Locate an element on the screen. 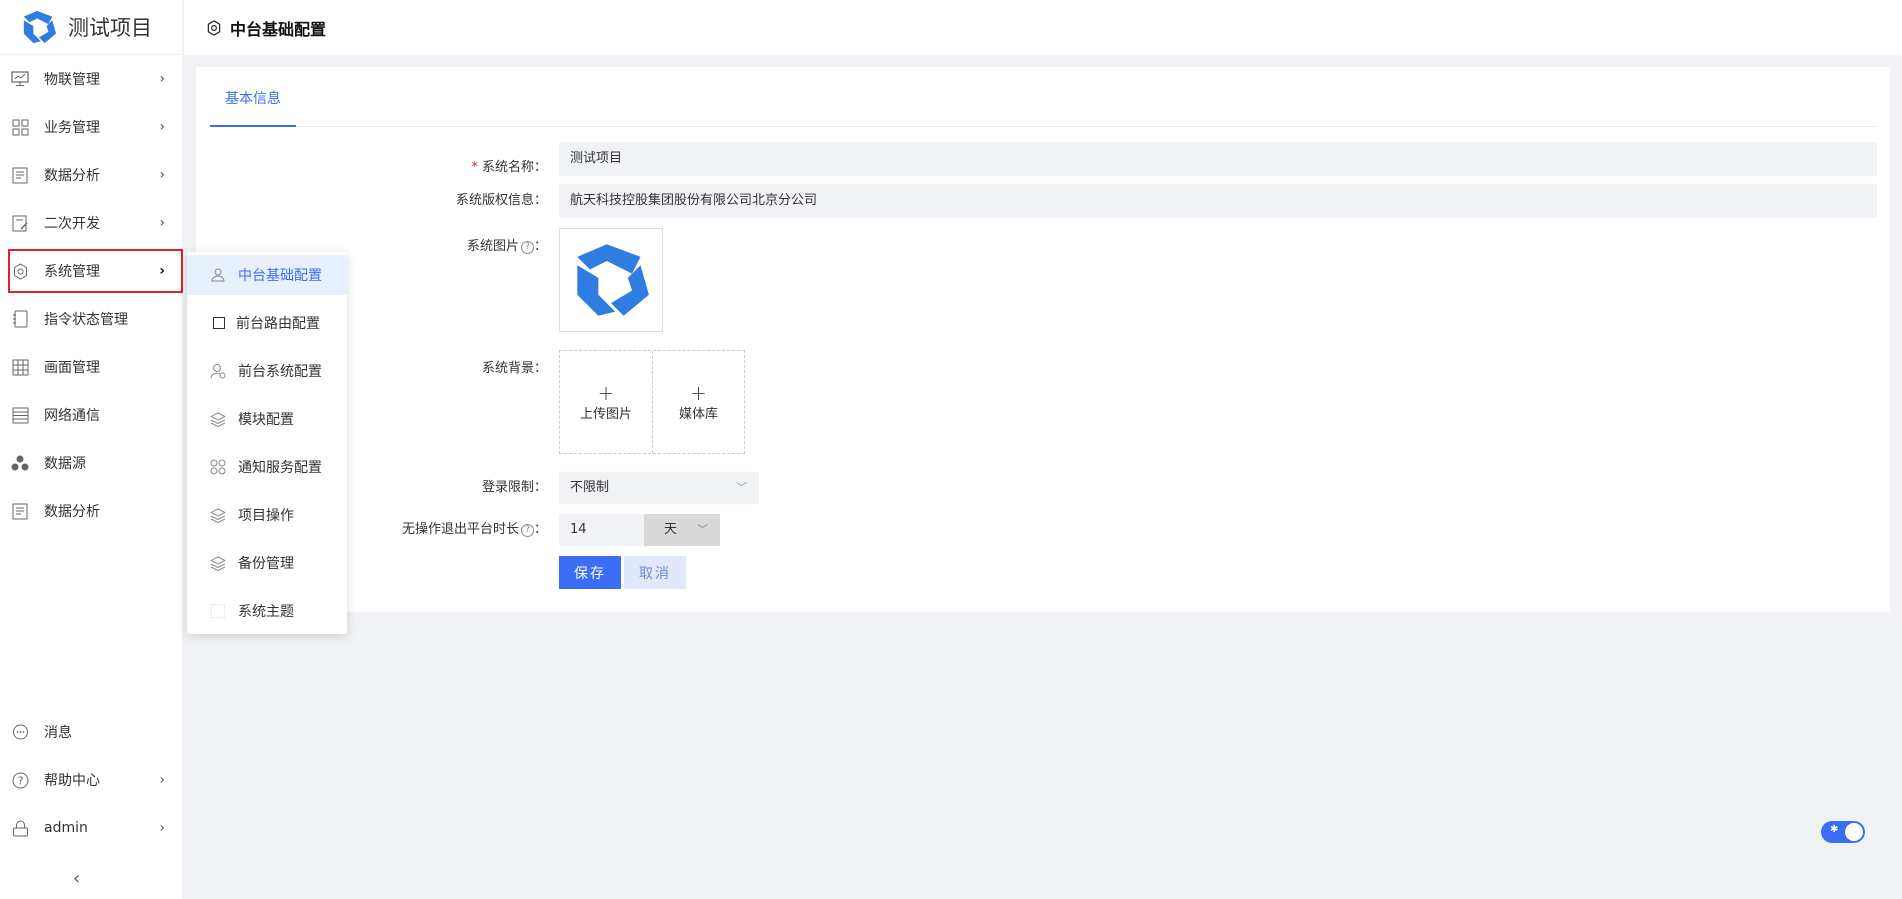  system-image-label: 系统图片?： is located at coordinates (507, 244).